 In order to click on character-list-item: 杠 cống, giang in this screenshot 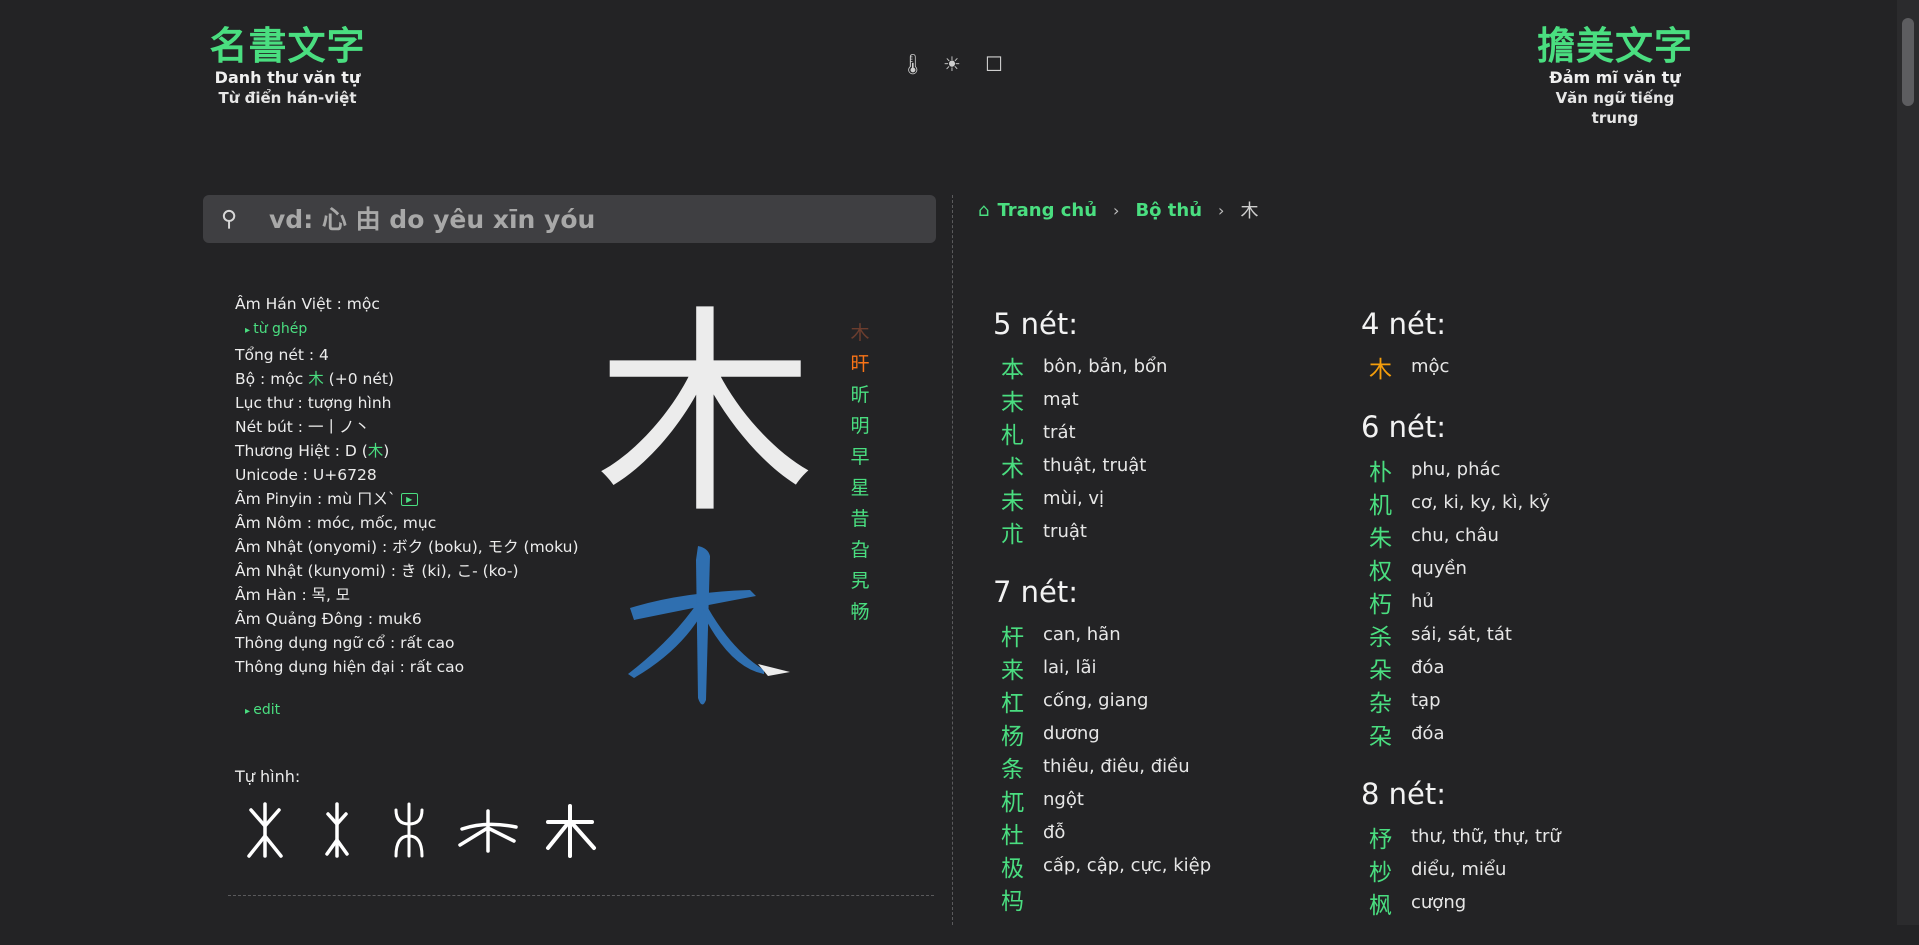, I will do `click(1102, 700)`.